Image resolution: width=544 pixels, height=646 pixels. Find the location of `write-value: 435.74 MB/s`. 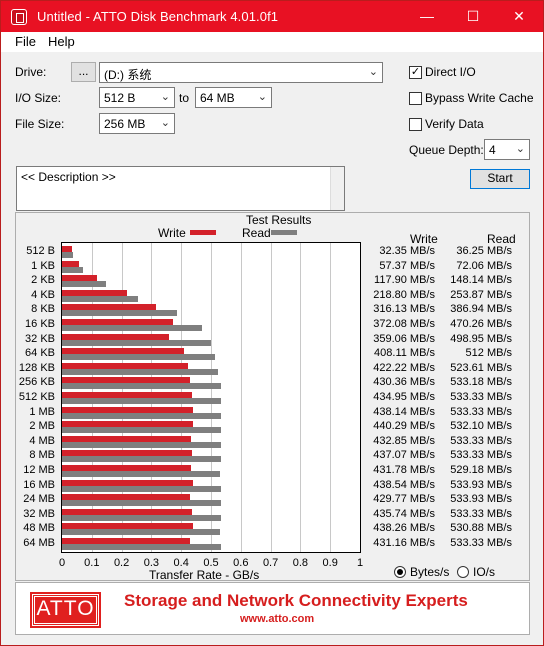

write-value: 435.74 MB/s is located at coordinates (404, 513).